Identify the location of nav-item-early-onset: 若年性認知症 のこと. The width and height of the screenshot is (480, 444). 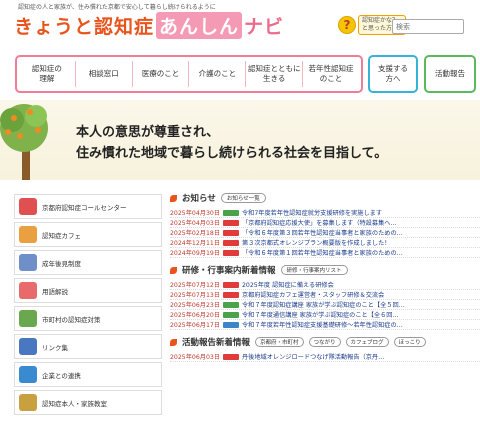
(331, 74).